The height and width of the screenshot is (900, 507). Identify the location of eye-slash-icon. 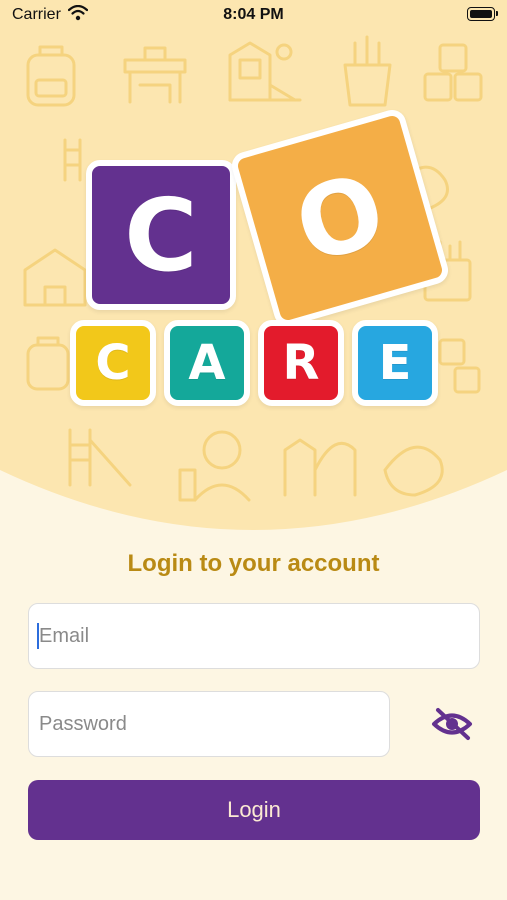
(452, 724).